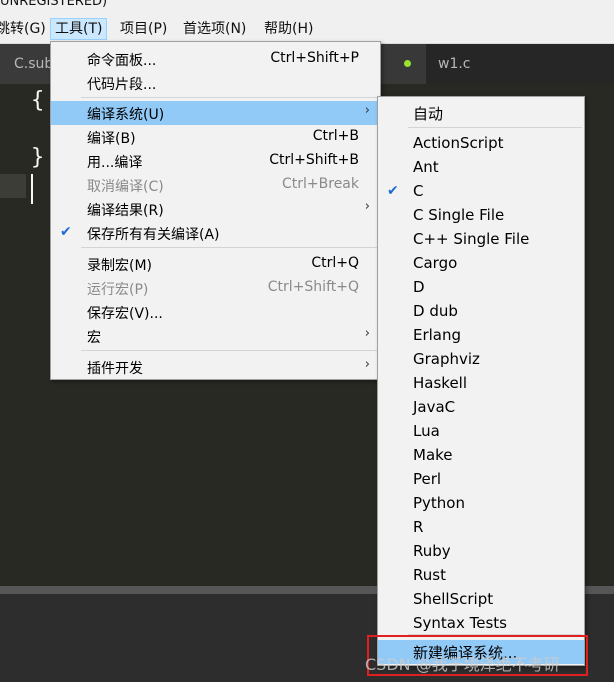 Image resolution: width=614 pixels, height=682 pixels. I want to click on watermark: CSDN @我于境泽绝不考研, so click(462, 664).